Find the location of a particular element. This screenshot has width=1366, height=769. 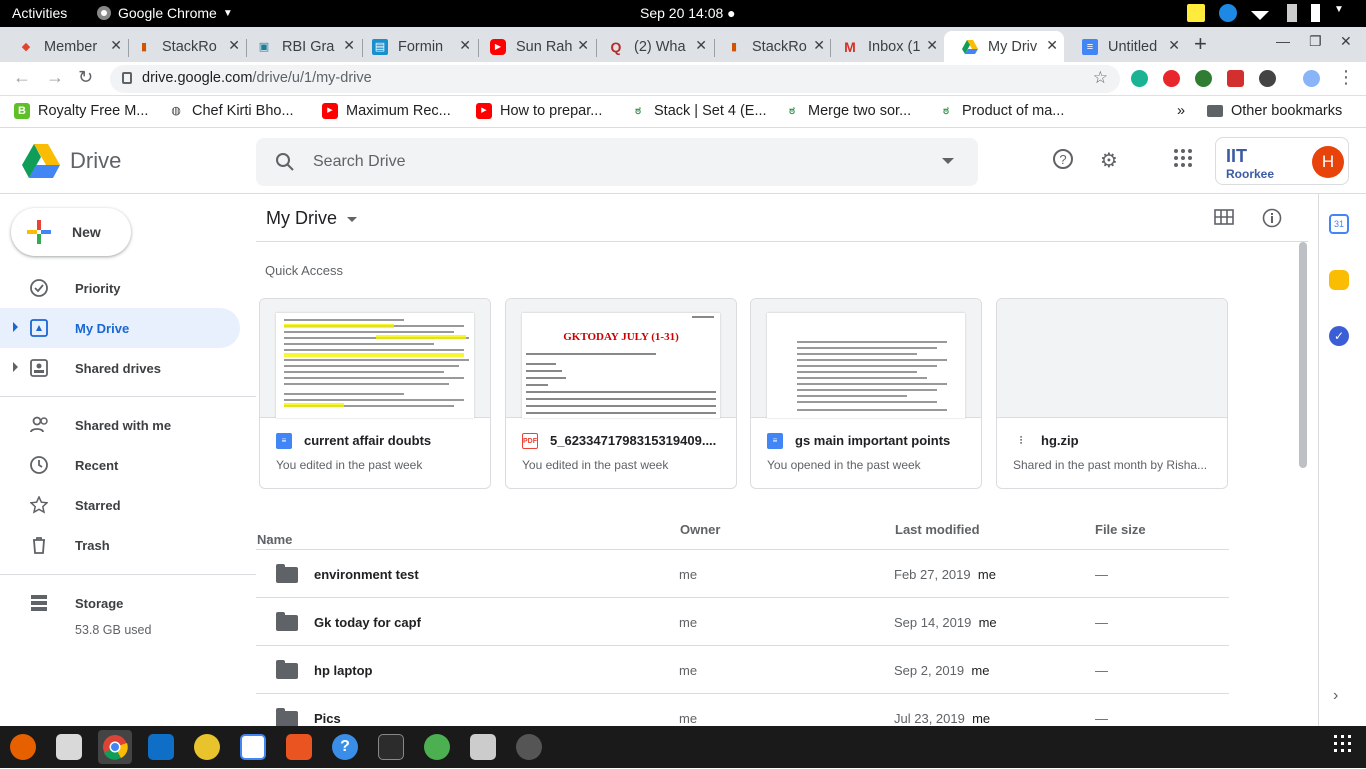

reload-button: ↻ is located at coordinates (85, 77).